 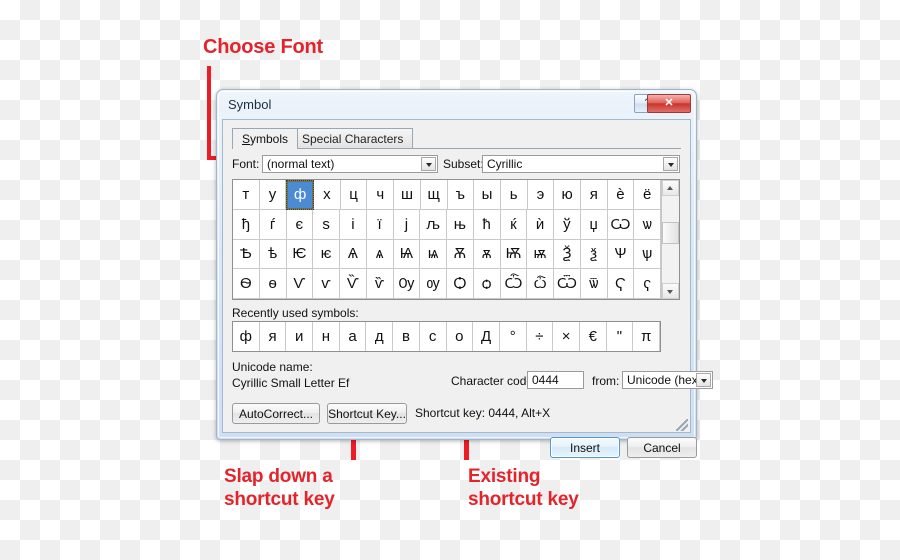 What do you see at coordinates (540, 224) in the screenshot?
I see `symbol-cell: ѝ` at bounding box center [540, 224].